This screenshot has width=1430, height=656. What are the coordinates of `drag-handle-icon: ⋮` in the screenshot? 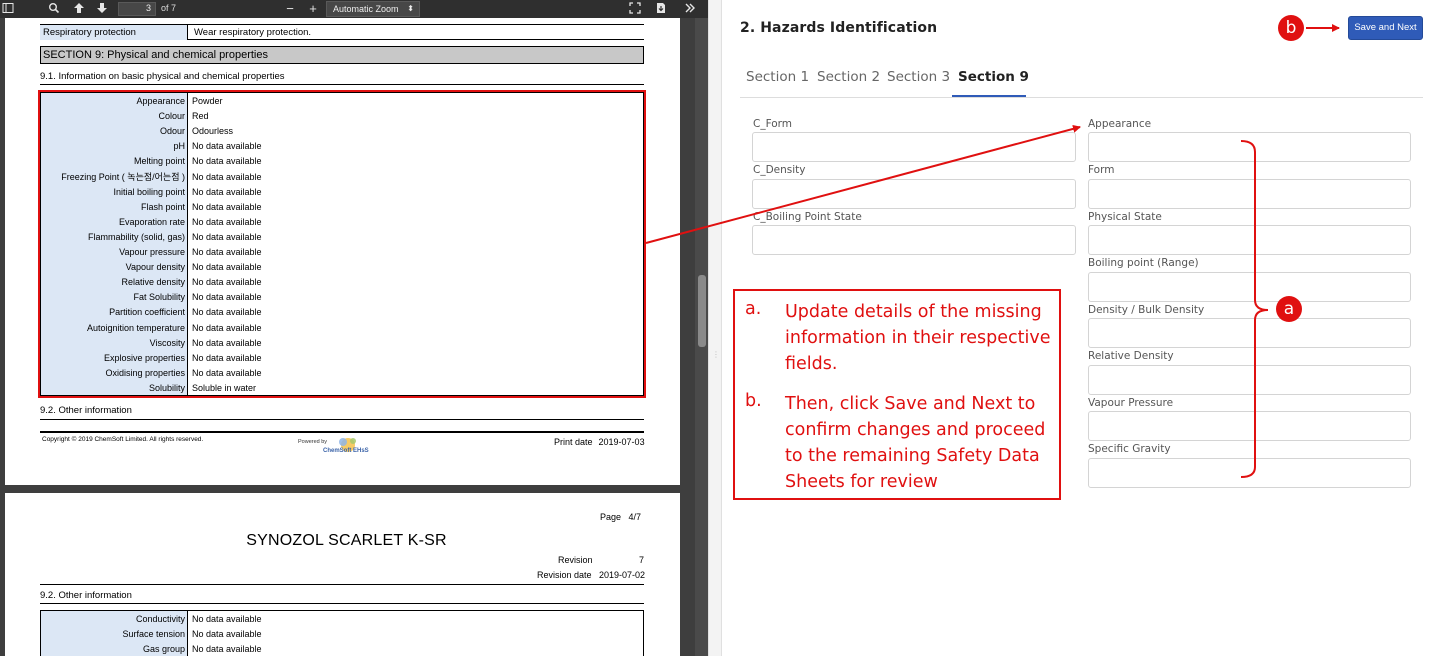 It's located at (716, 356).